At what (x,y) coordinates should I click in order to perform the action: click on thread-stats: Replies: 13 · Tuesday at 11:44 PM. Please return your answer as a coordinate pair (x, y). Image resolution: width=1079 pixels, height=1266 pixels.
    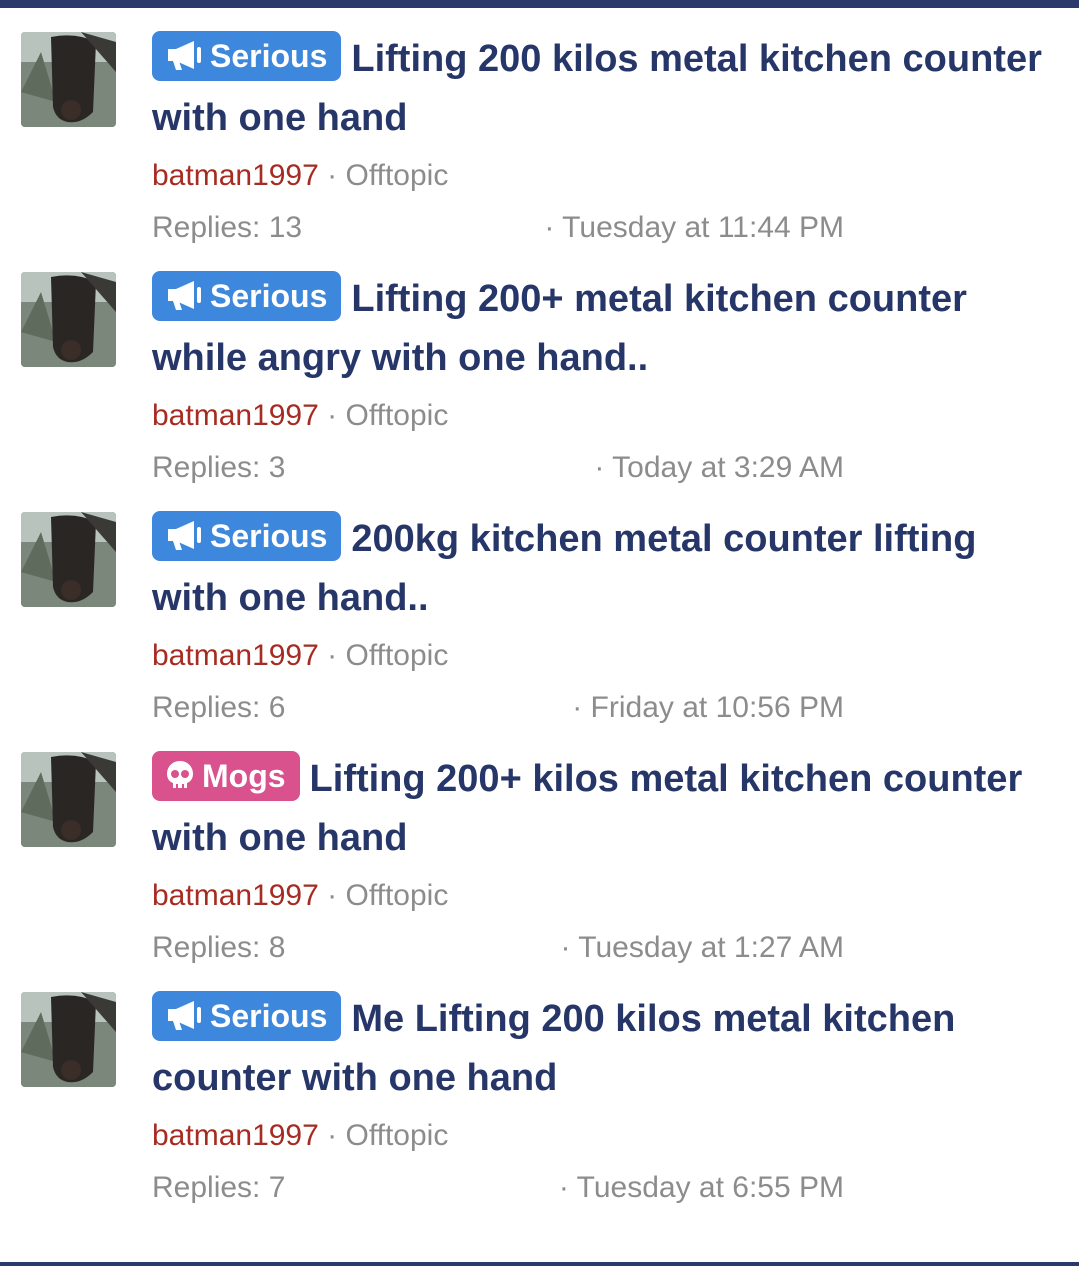
    Looking at the image, I should click on (602, 228).